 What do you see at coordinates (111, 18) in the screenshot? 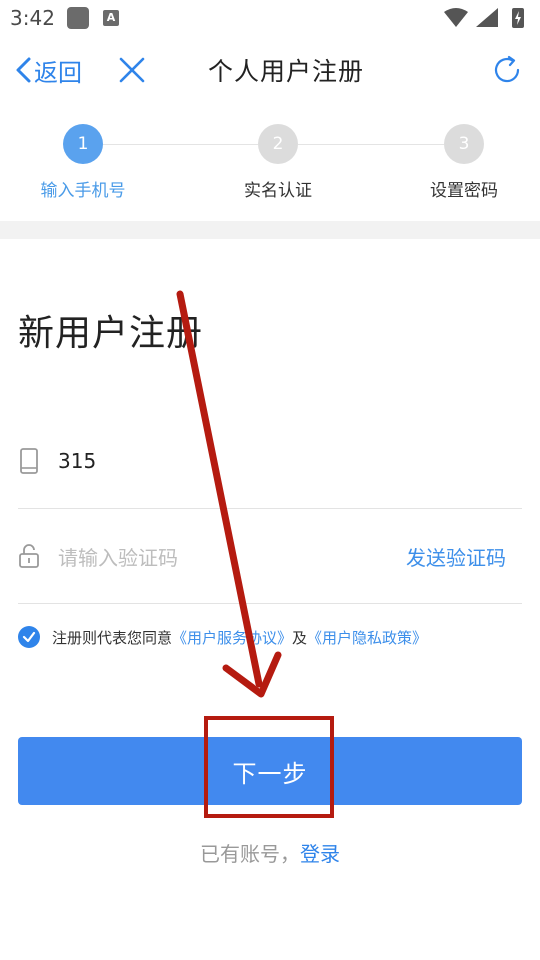
I see `app-notification-icon: A` at bounding box center [111, 18].